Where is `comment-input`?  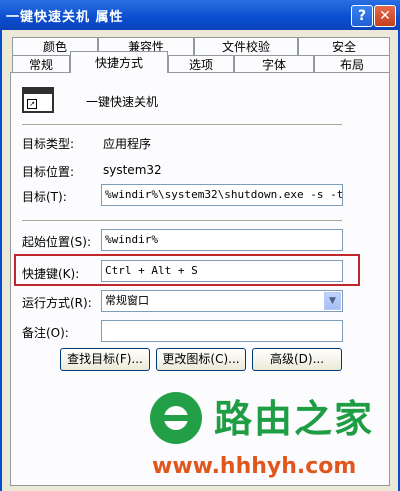 comment-input is located at coordinates (222, 331).